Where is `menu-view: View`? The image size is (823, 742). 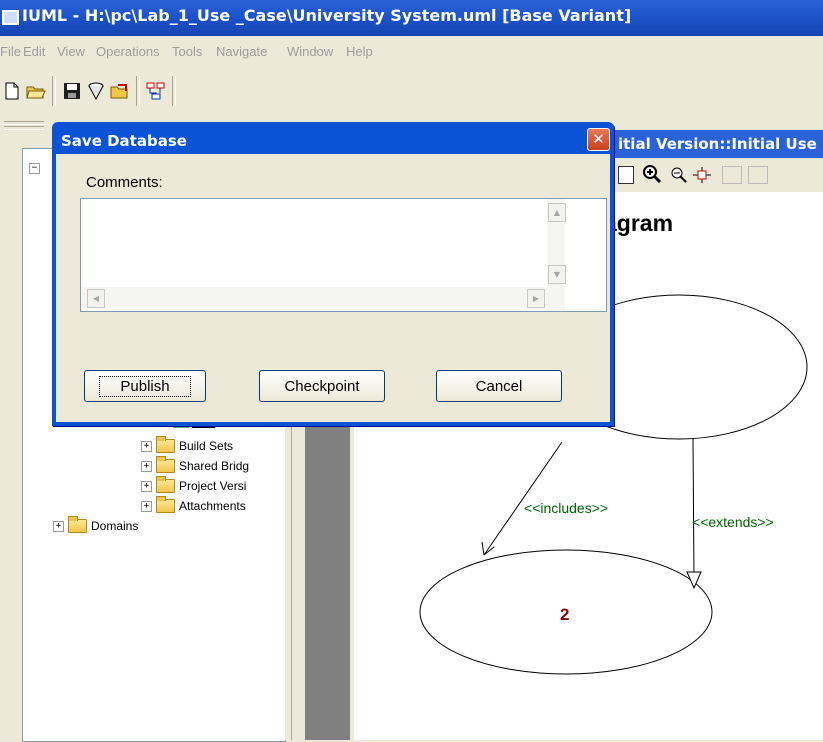
menu-view: View is located at coordinates (71, 51).